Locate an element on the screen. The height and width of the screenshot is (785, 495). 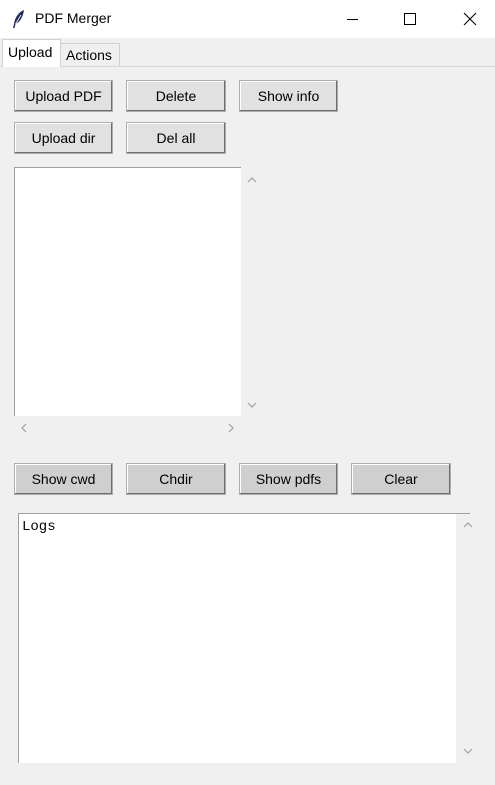
logs-scroll-up-icon is located at coordinates (468, 525).